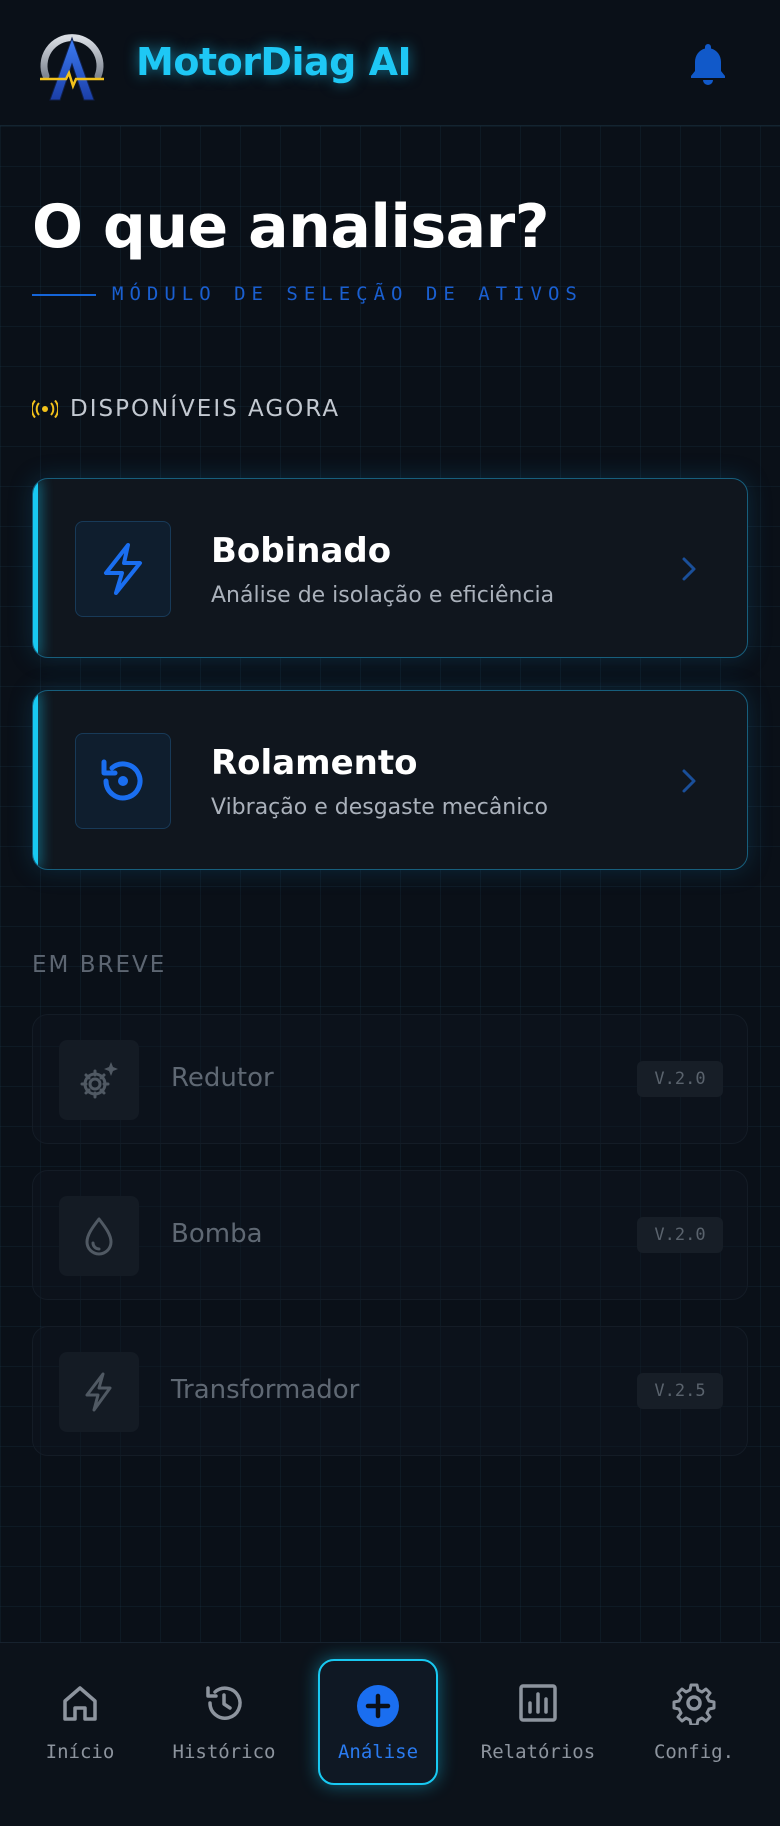  I want to click on available-label-text: DISPONÍVEIS AGORA, so click(205, 409).